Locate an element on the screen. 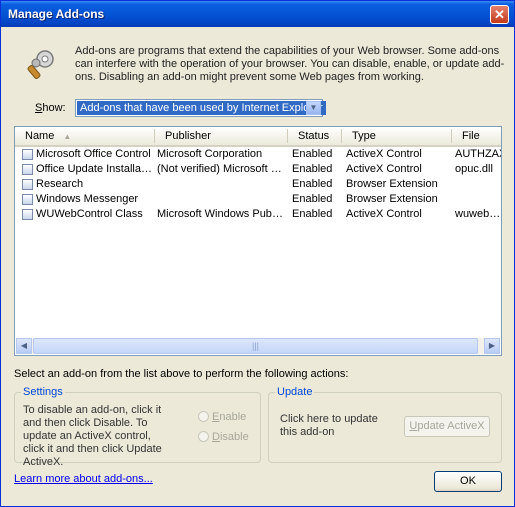 The height and width of the screenshot is (507, 515). enable-radio: Enable is located at coordinates (222, 417).